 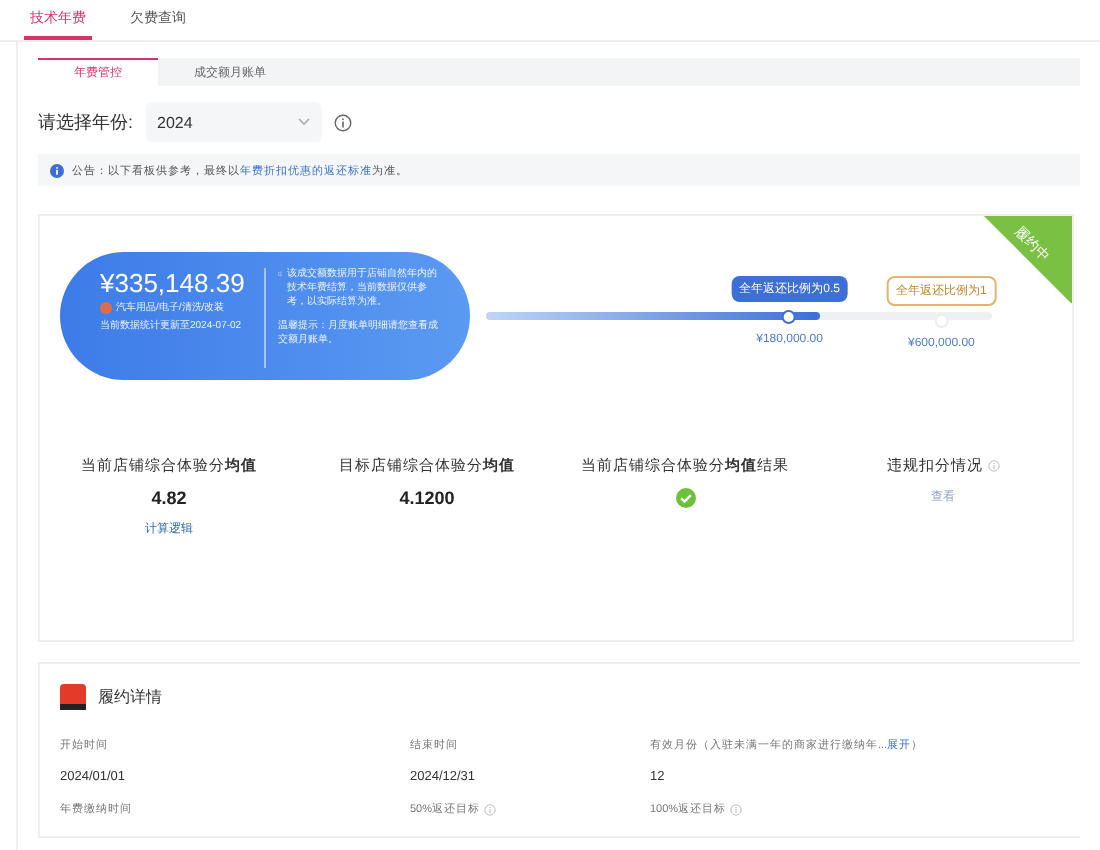 I want to click on metric-value: 4.82, so click(x=169, y=498).